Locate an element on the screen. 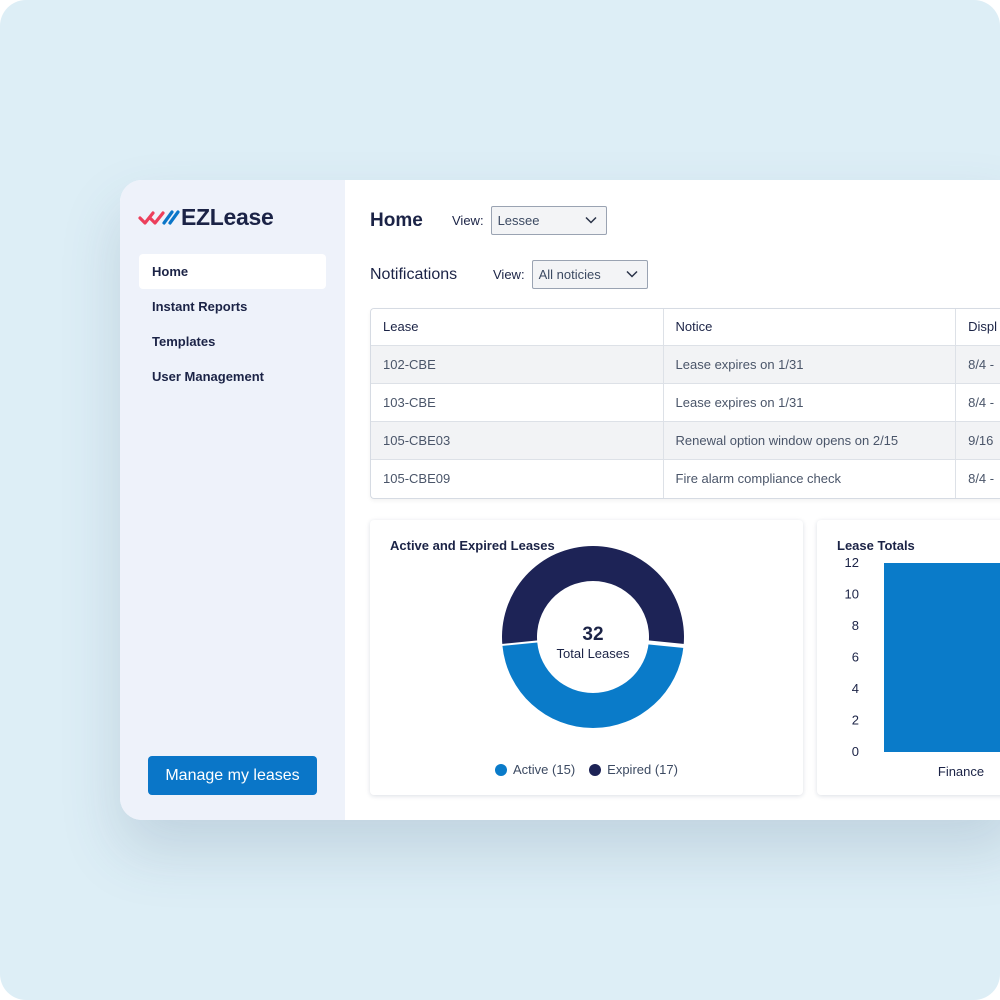 This screenshot has height=1000, width=1000. cell-notice: Renewal option window opens on 2/15 is located at coordinates (810, 440).